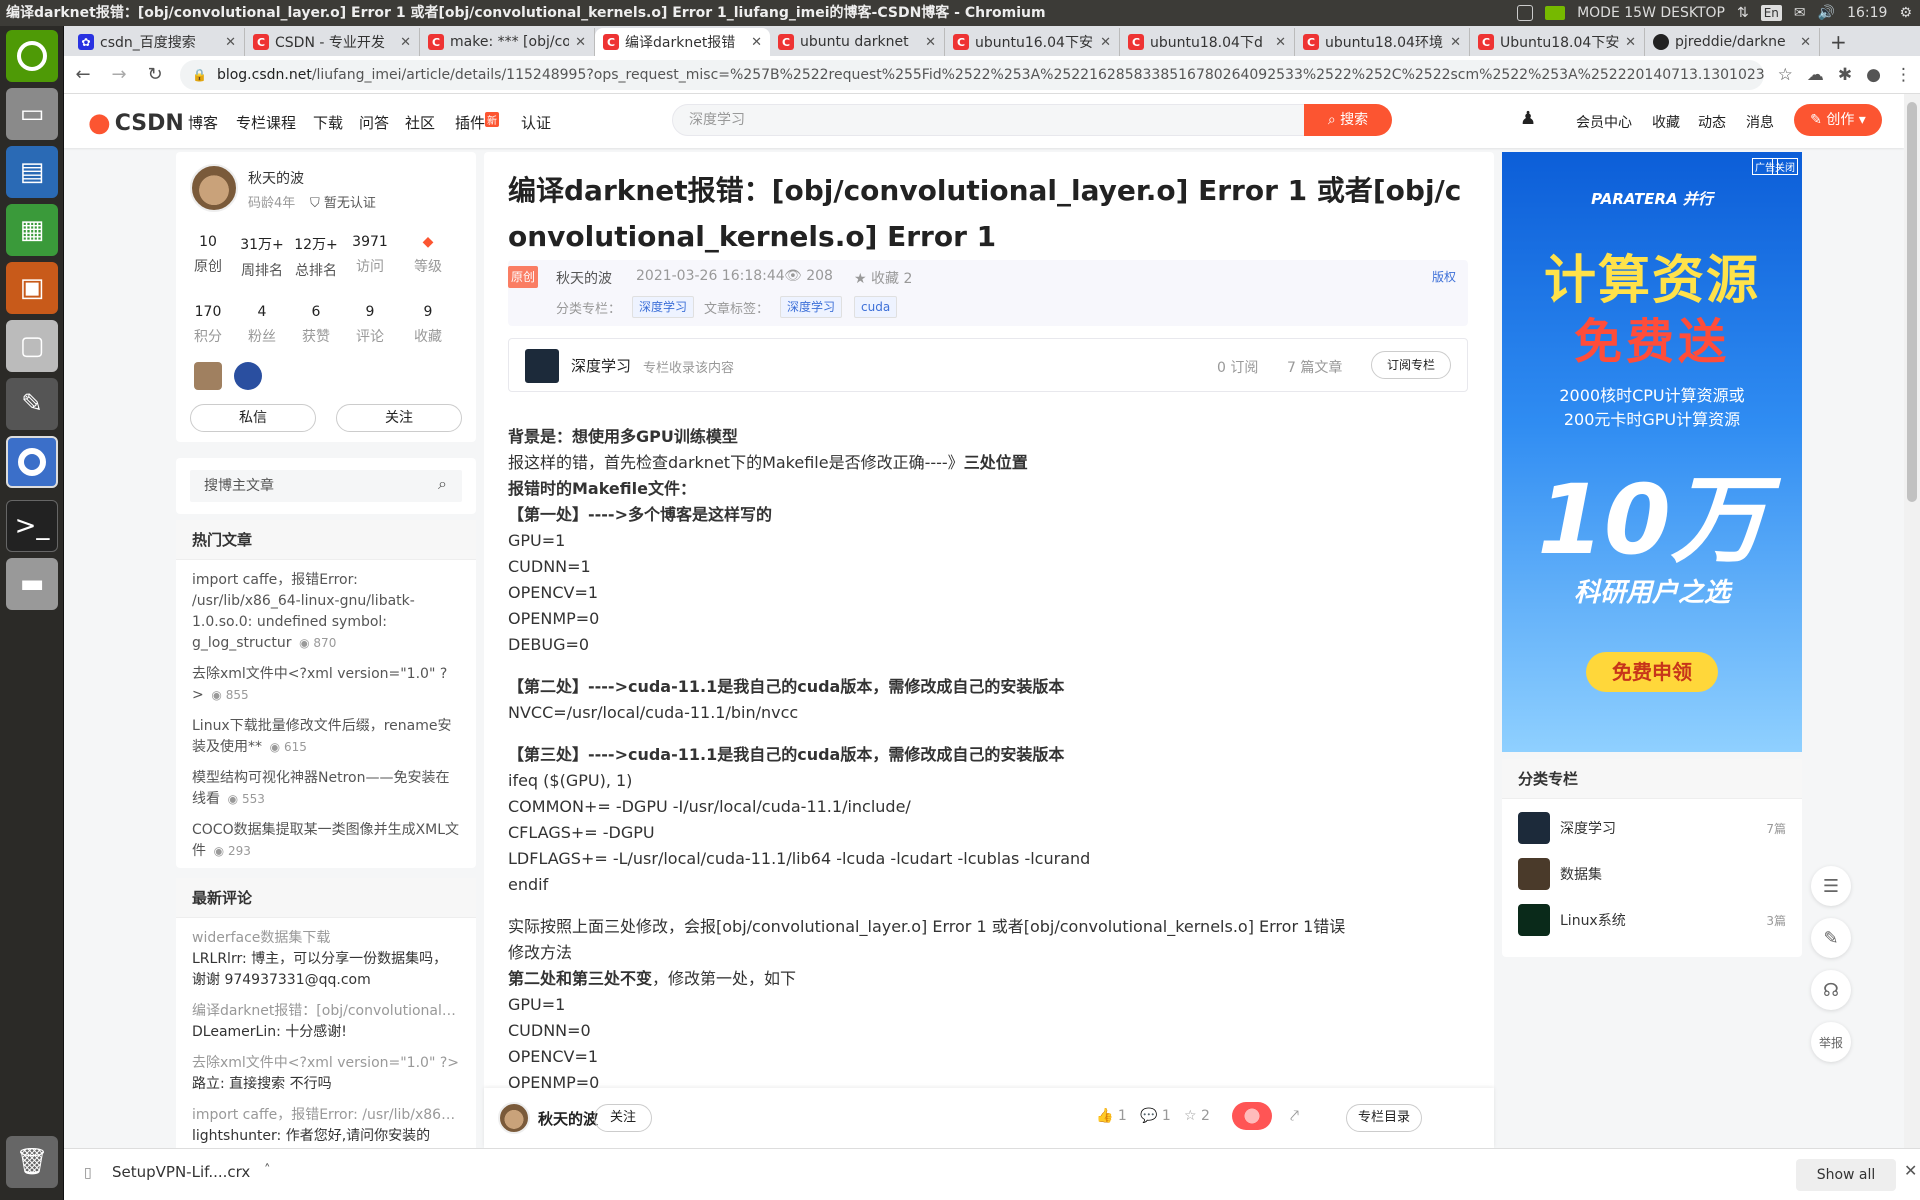 Image resolution: width=1920 pixels, height=1200 pixels. What do you see at coordinates (1444, 276) in the screenshot?
I see `copyright-link: 版权` at bounding box center [1444, 276].